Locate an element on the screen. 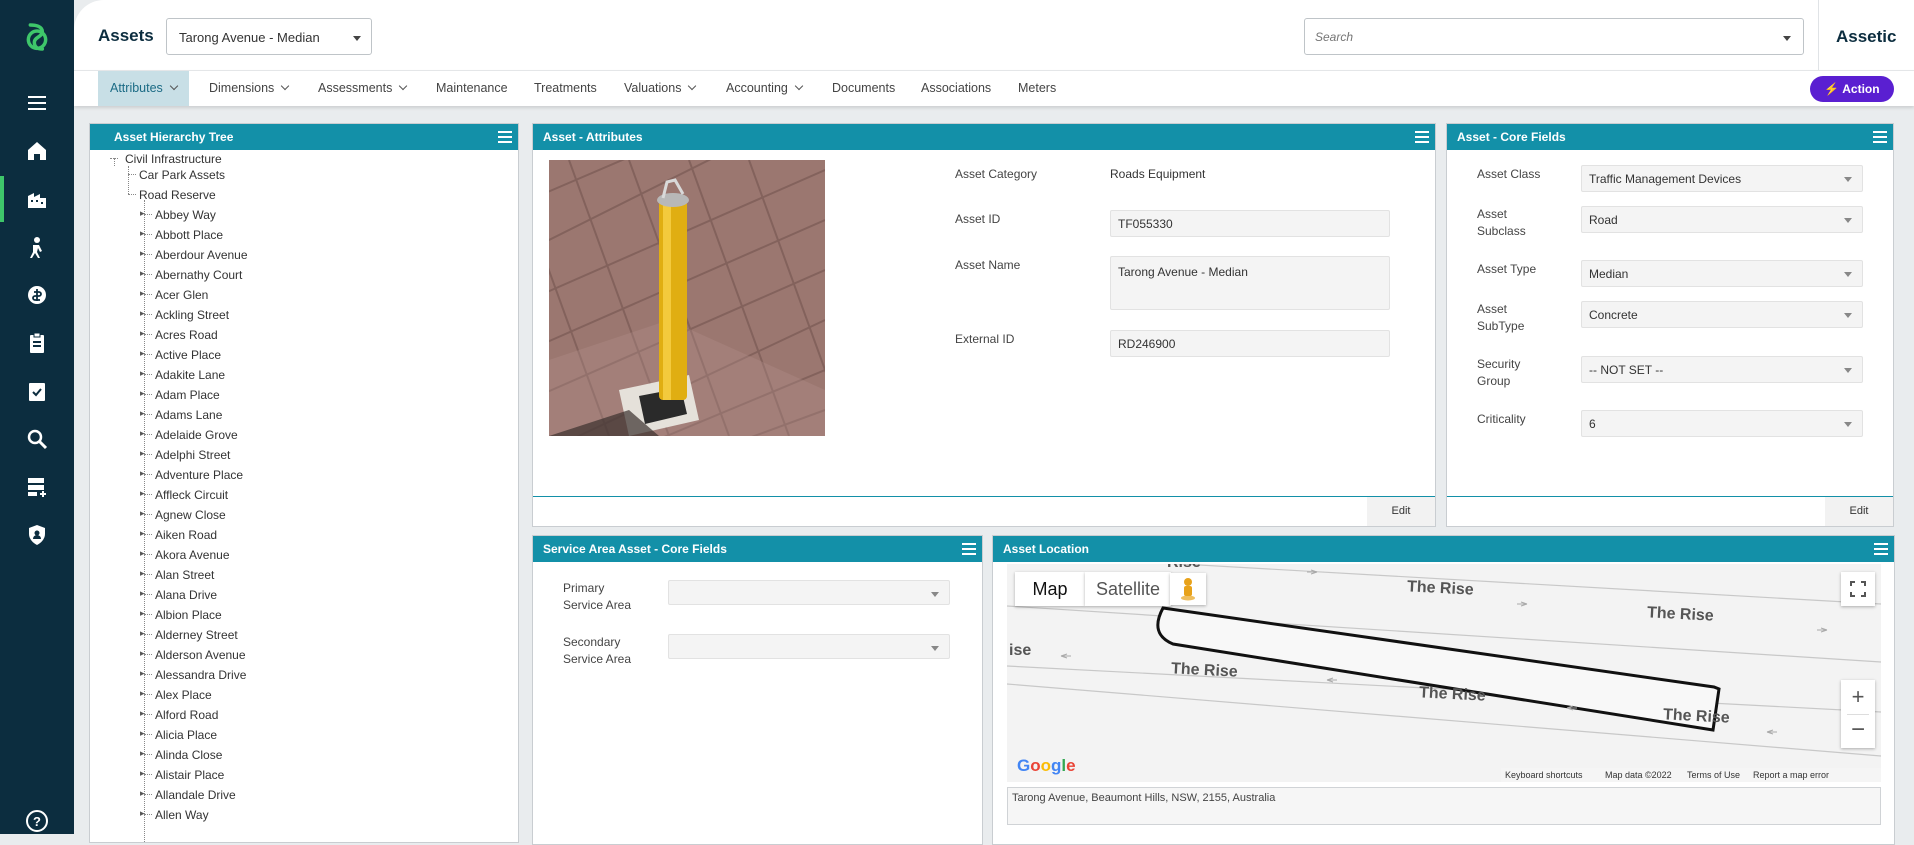 Image resolution: width=1914 pixels, height=845 pixels. search-input is located at coordinates (1535, 37).